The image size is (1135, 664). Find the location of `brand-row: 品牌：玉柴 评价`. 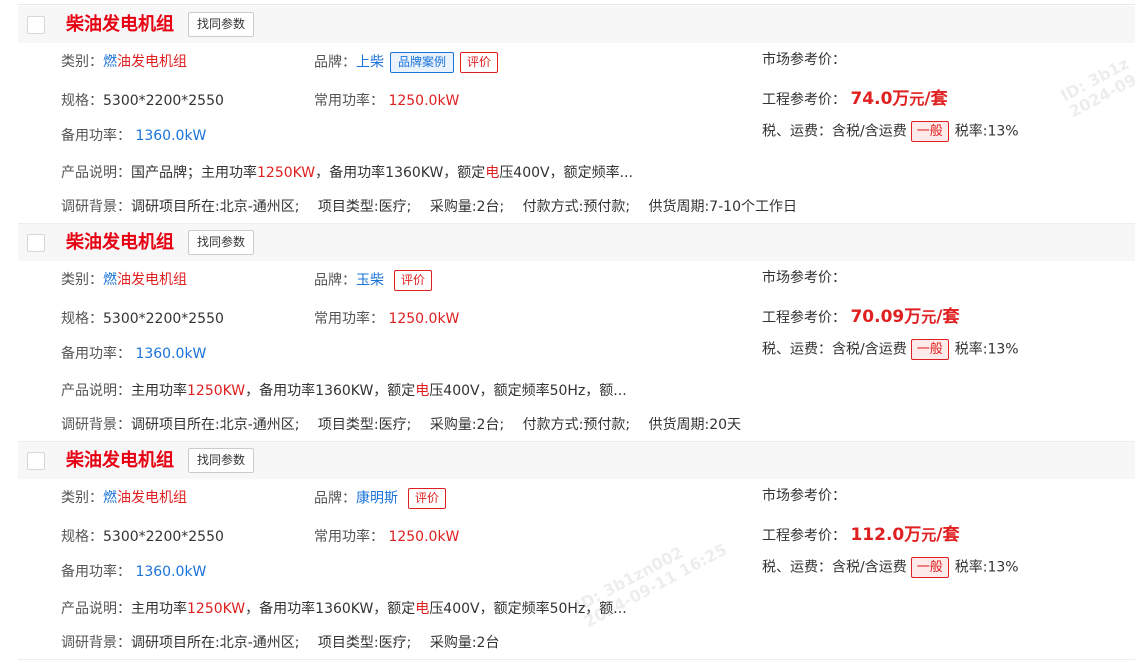

brand-row: 品牌：玉柴 评价 is located at coordinates (373, 280).